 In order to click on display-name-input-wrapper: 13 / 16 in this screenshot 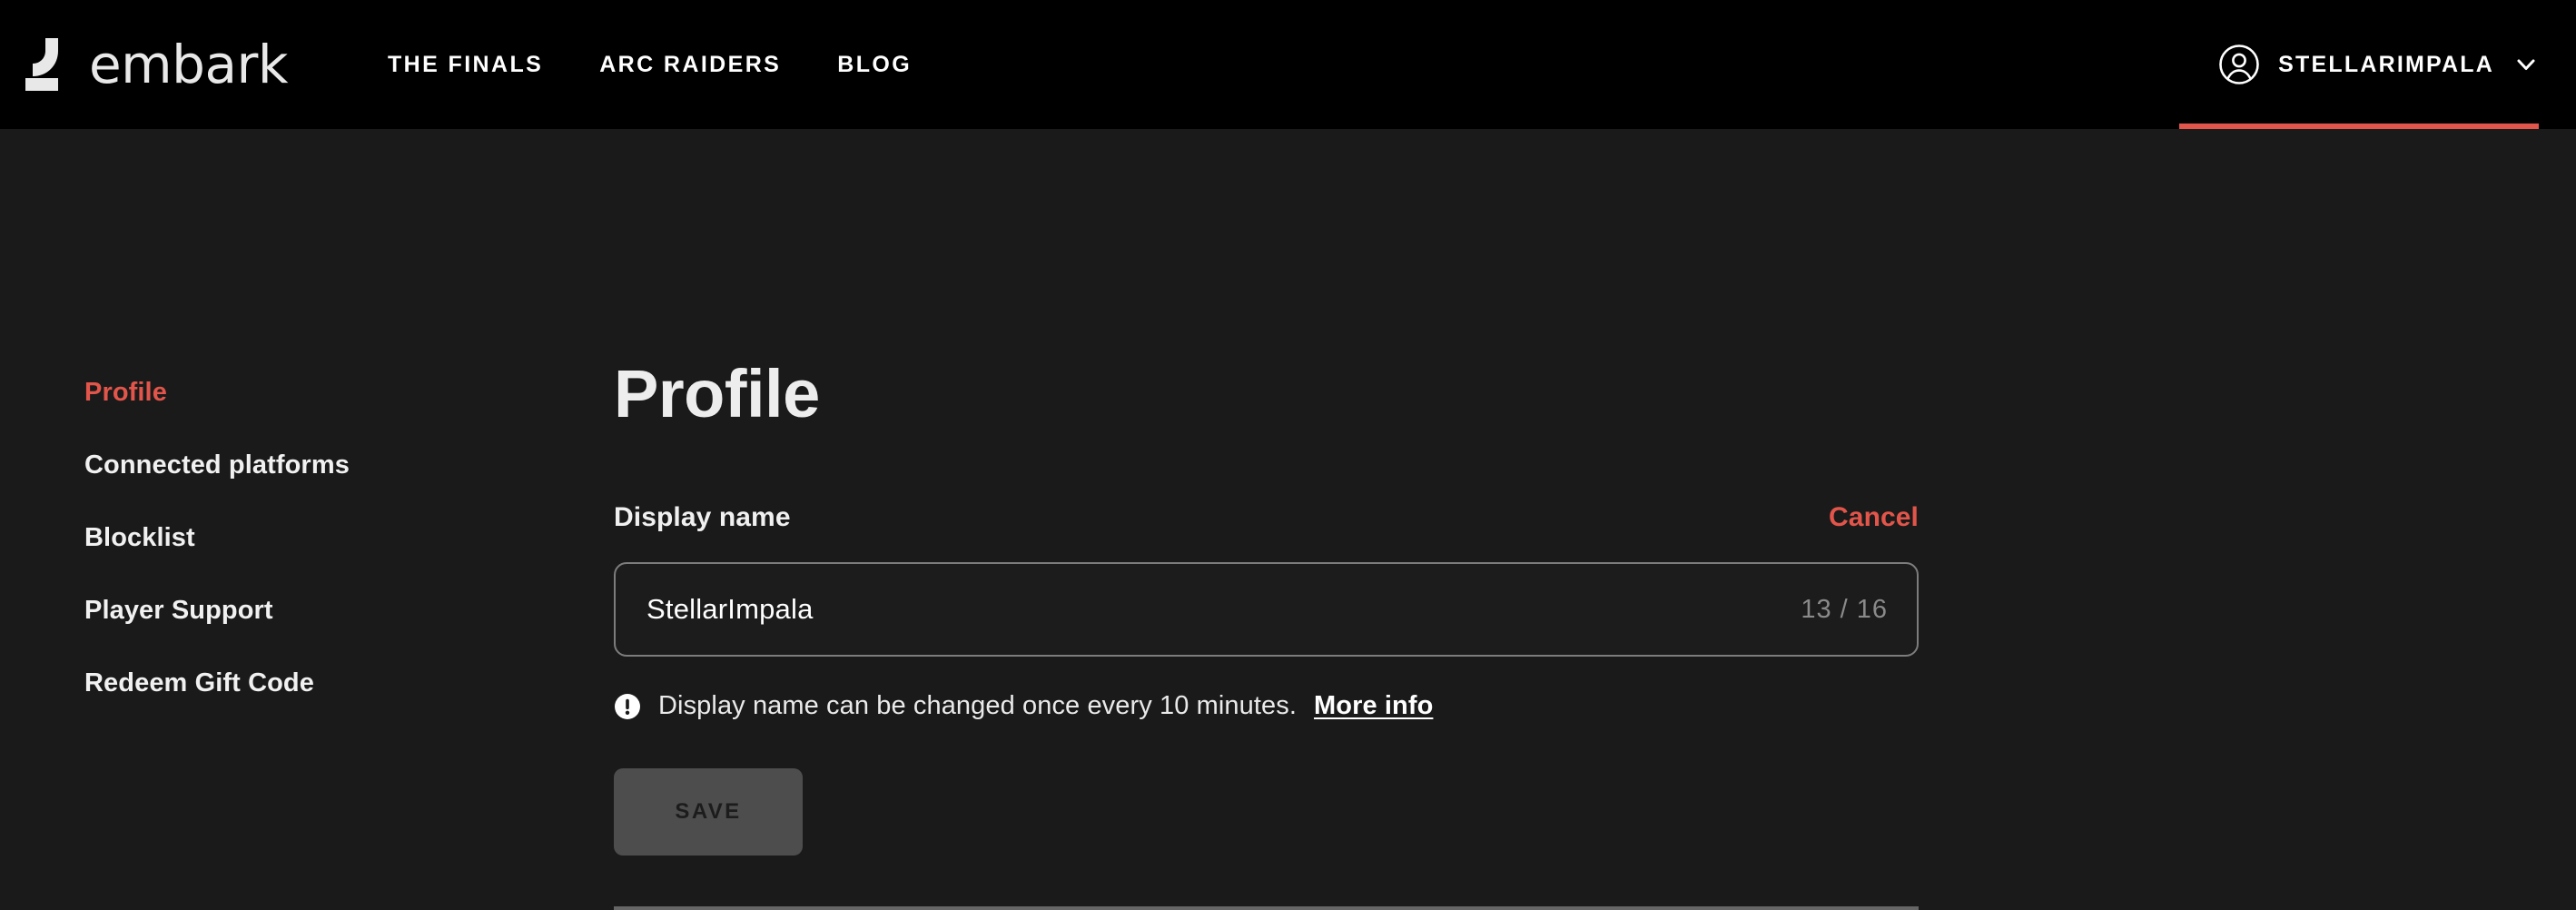, I will do `click(1266, 610)`.